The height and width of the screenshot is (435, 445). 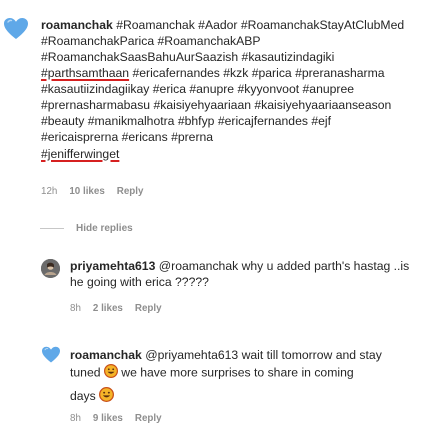 What do you see at coordinates (108, 418) in the screenshot?
I see `reply-likes: 9 likes` at bounding box center [108, 418].